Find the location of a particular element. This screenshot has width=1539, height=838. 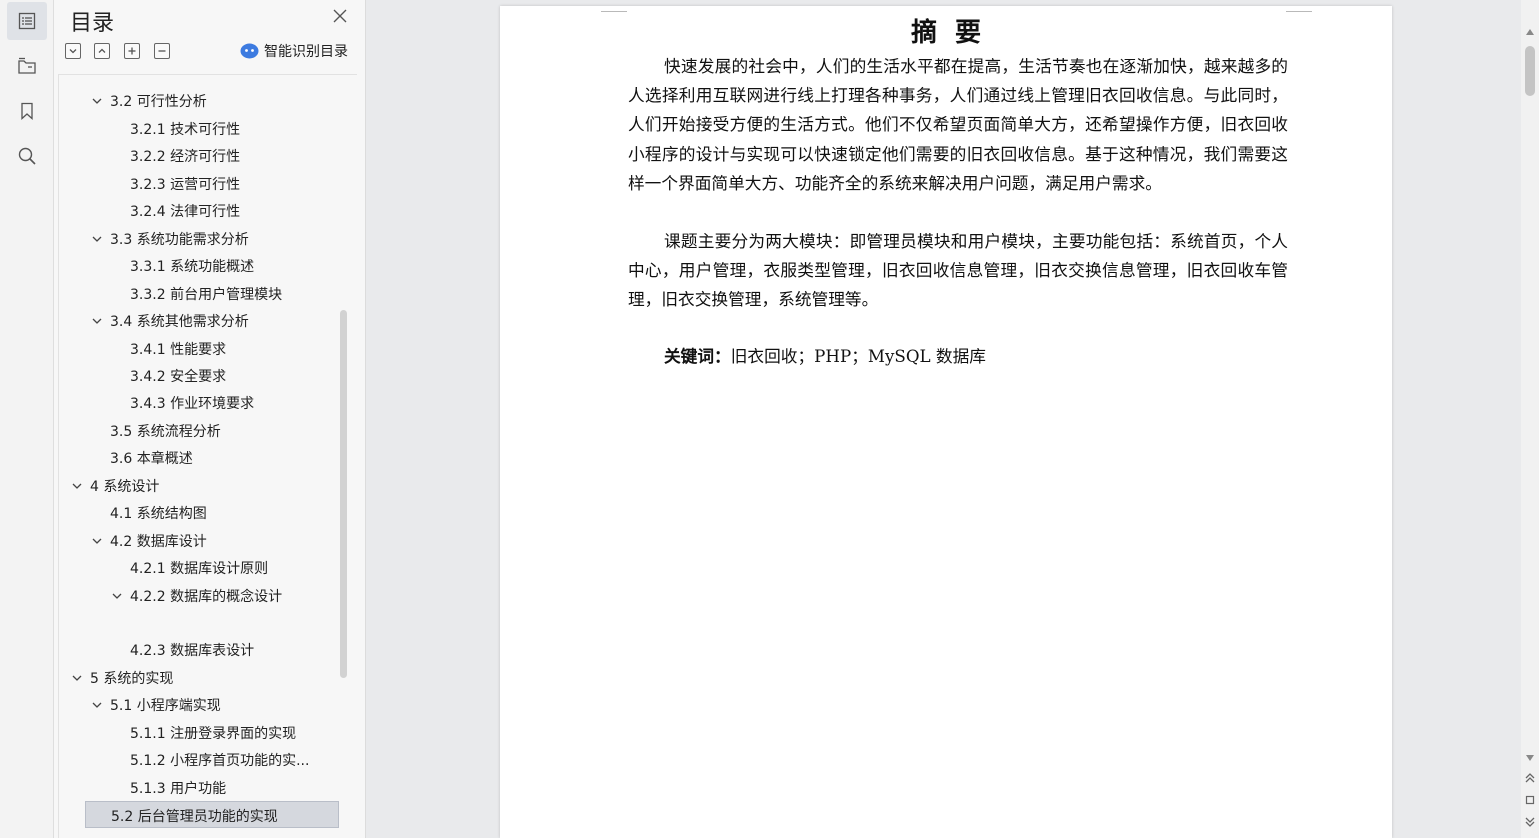

toc-item-label: 3.2 可行性分析 is located at coordinates (158, 102).